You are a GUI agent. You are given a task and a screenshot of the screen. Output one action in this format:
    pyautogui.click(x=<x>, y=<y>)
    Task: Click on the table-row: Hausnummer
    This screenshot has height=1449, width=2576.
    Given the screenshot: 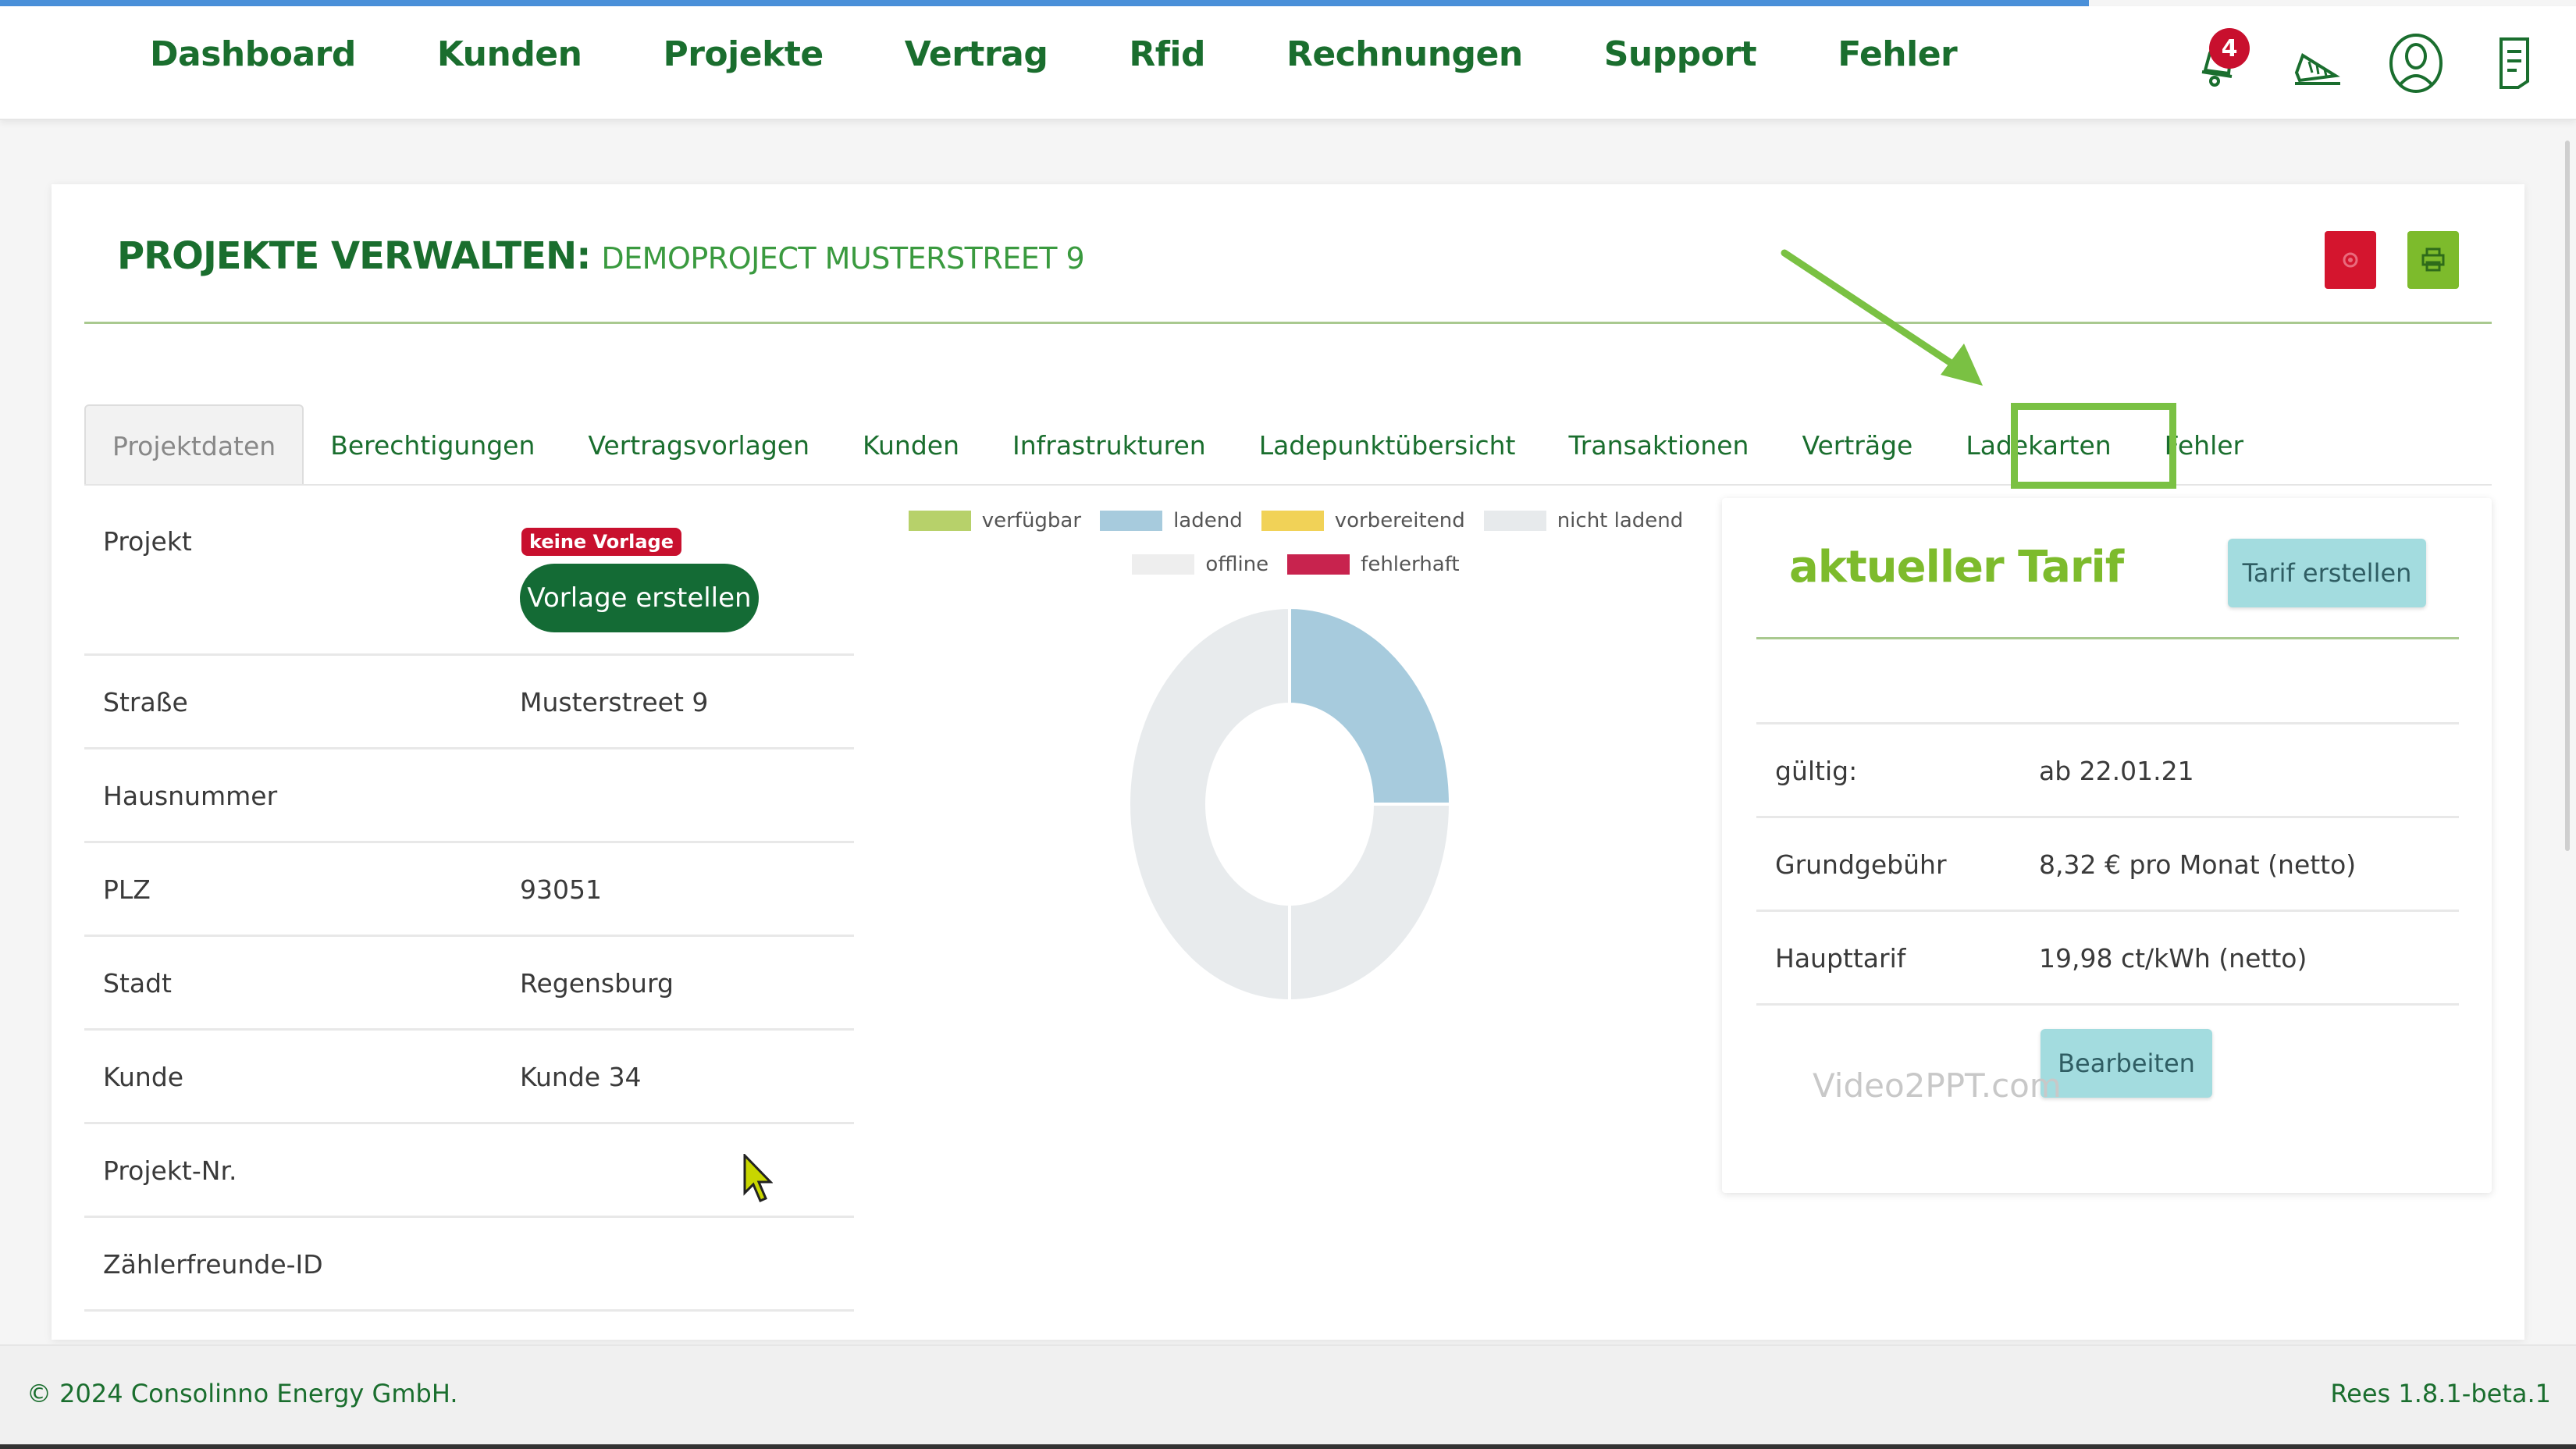 What is the action you would take?
    pyautogui.click(x=469, y=796)
    